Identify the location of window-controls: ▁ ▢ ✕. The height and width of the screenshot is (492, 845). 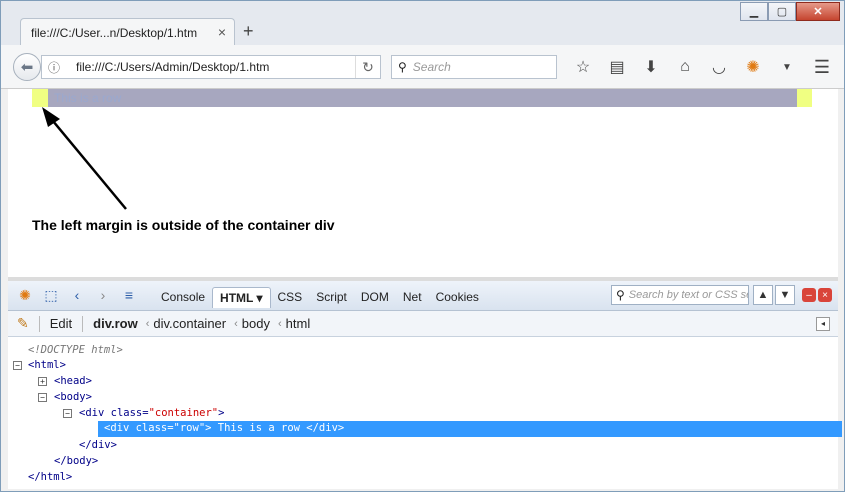
(790, 11).